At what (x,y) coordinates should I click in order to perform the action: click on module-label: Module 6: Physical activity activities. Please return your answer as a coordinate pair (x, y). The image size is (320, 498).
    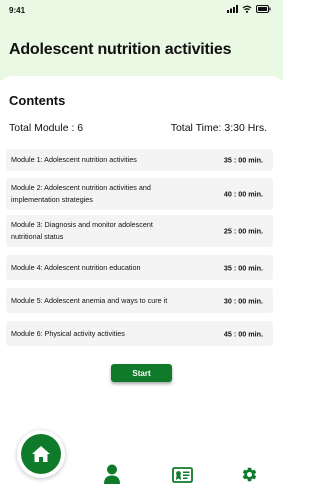
    Looking at the image, I should click on (68, 333).